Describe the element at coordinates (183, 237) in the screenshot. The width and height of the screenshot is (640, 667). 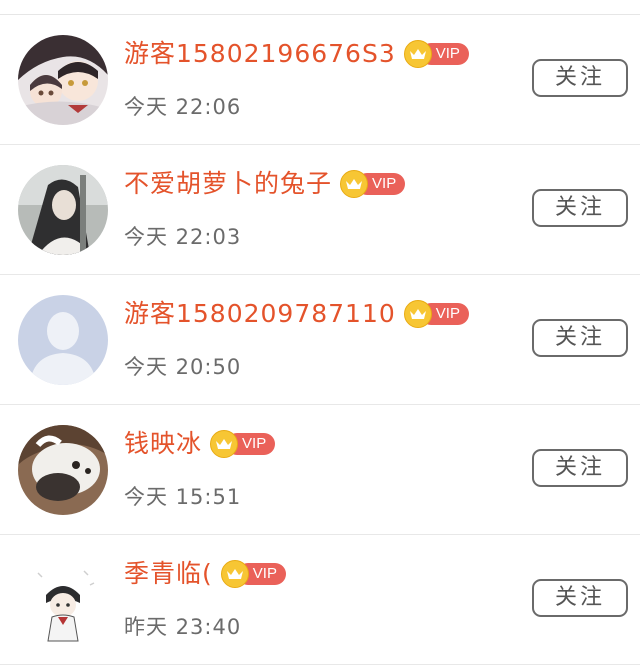
I see `timestamp: 今天 22:03` at that location.